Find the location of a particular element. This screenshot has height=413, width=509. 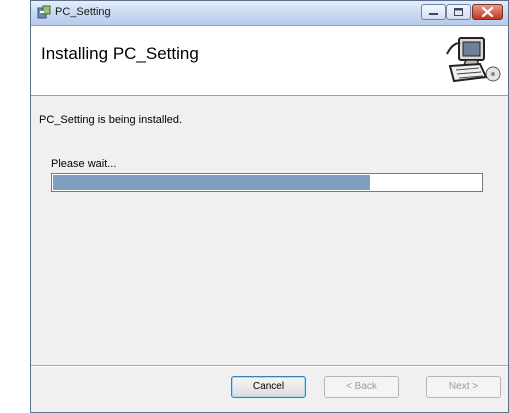

installer-icon is located at coordinates (44, 12).